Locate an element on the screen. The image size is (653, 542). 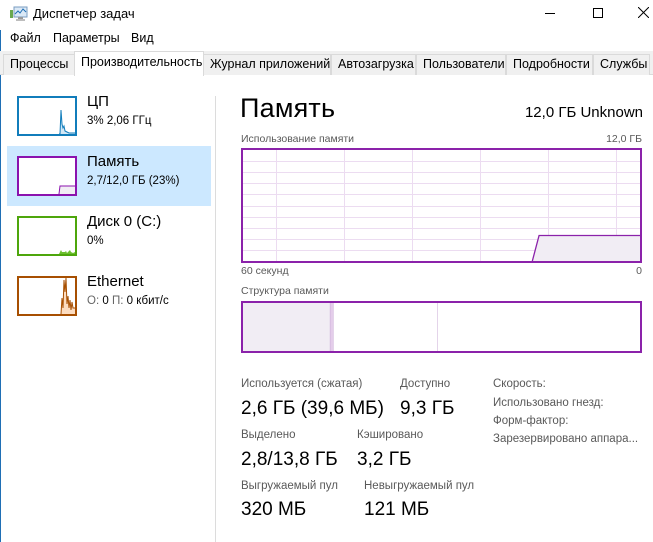
paged-pool-value: 320 МБ is located at coordinates (274, 509).